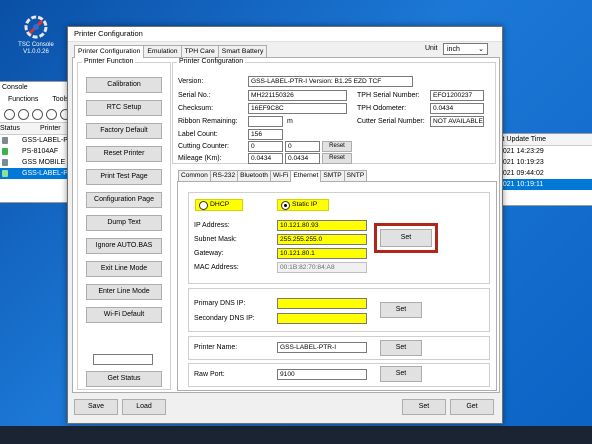  I want to click on cutting-counter-field-2: 0, so click(302, 146).